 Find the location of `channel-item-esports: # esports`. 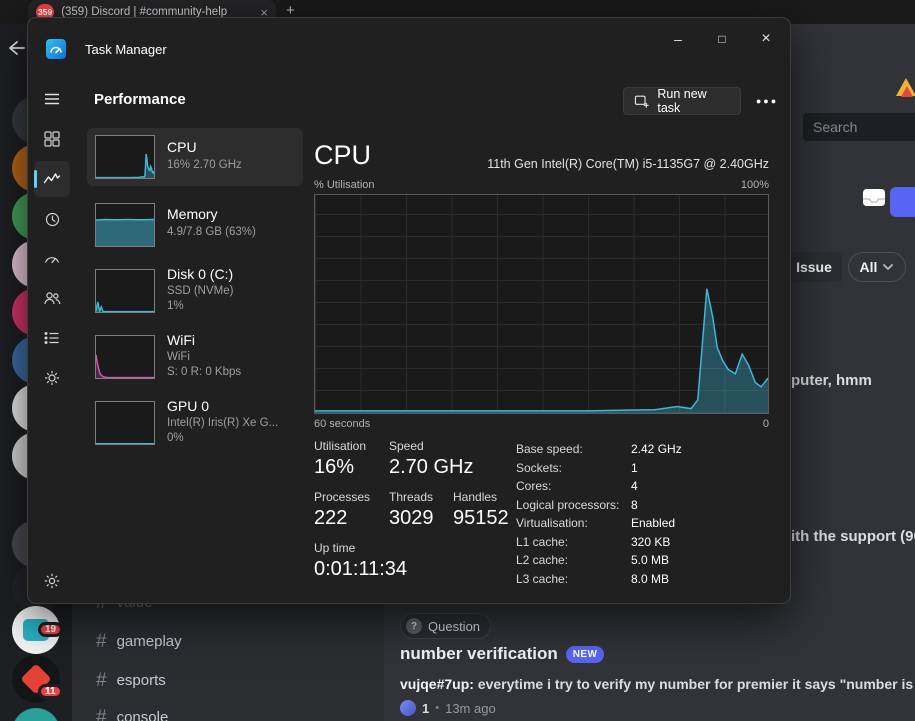

channel-item-esports: # esports is located at coordinates (131, 680).